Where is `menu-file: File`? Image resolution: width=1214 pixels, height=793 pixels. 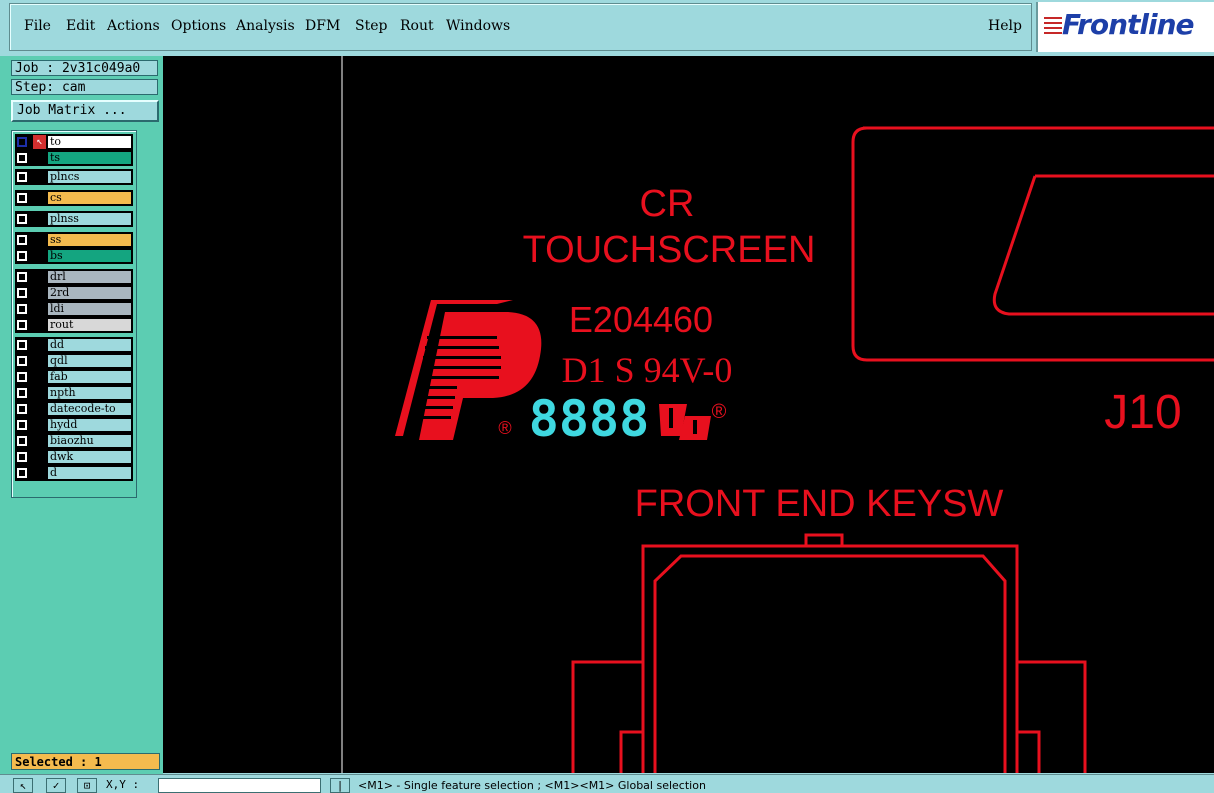
menu-file: File is located at coordinates (37, 26).